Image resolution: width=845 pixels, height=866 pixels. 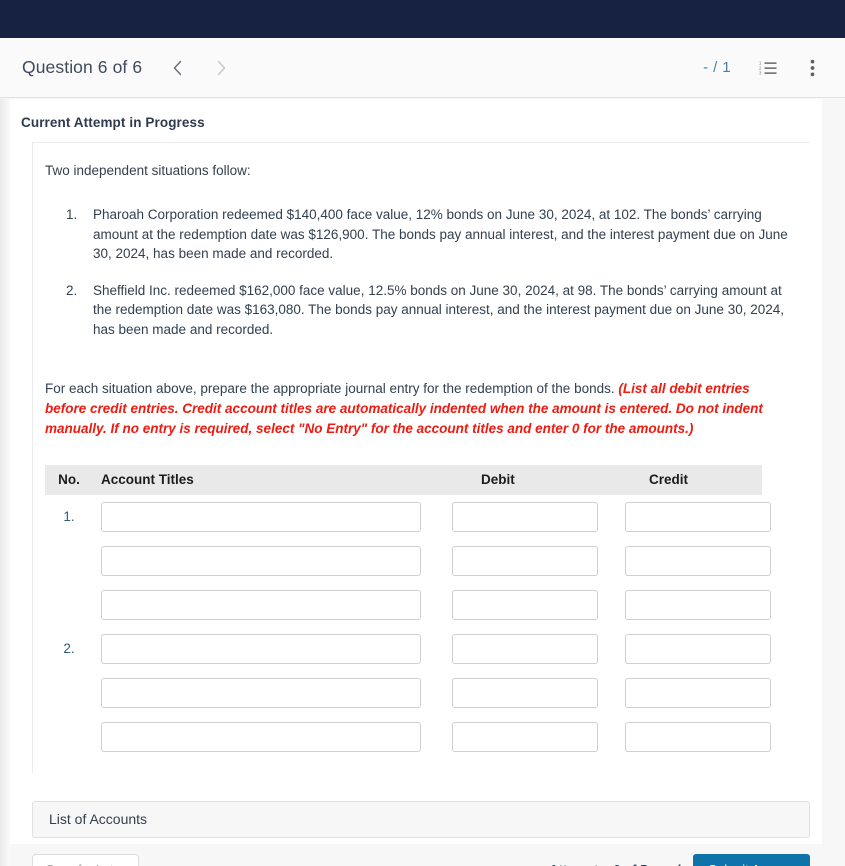 What do you see at coordinates (69, 480) in the screenshot?
I see `column-header-no: No.` at bounding box center [69, 480].